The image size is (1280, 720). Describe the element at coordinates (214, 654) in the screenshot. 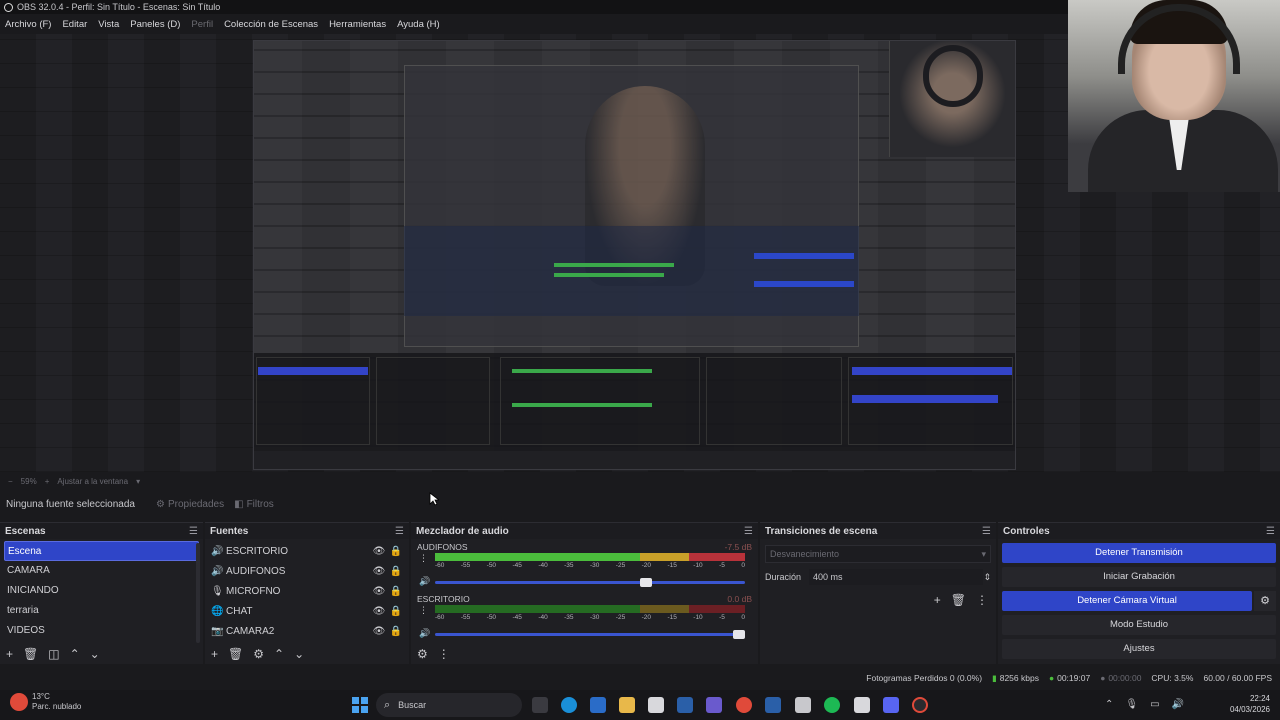

I see `add-source-icon: +` at that location.